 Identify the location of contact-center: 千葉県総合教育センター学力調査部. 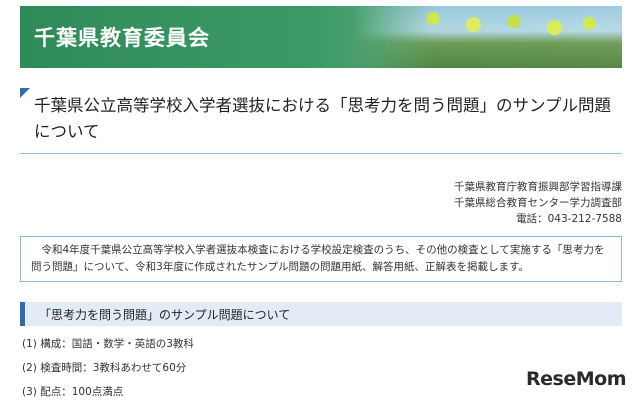
(538, 203).